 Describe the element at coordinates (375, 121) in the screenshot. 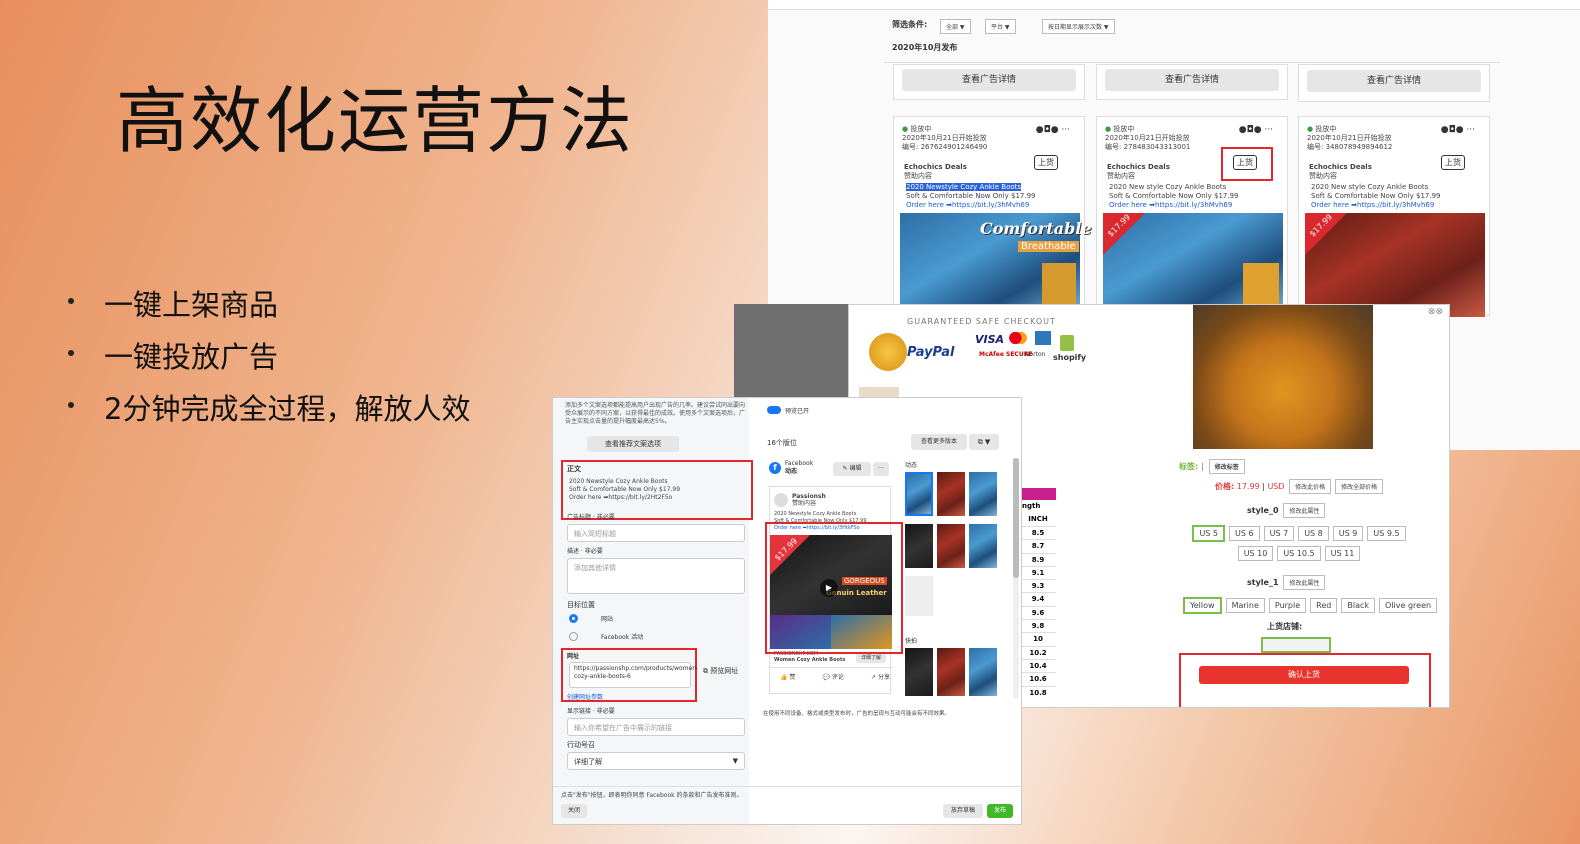

I see `slide-title: 高效化运营方法` at that location.